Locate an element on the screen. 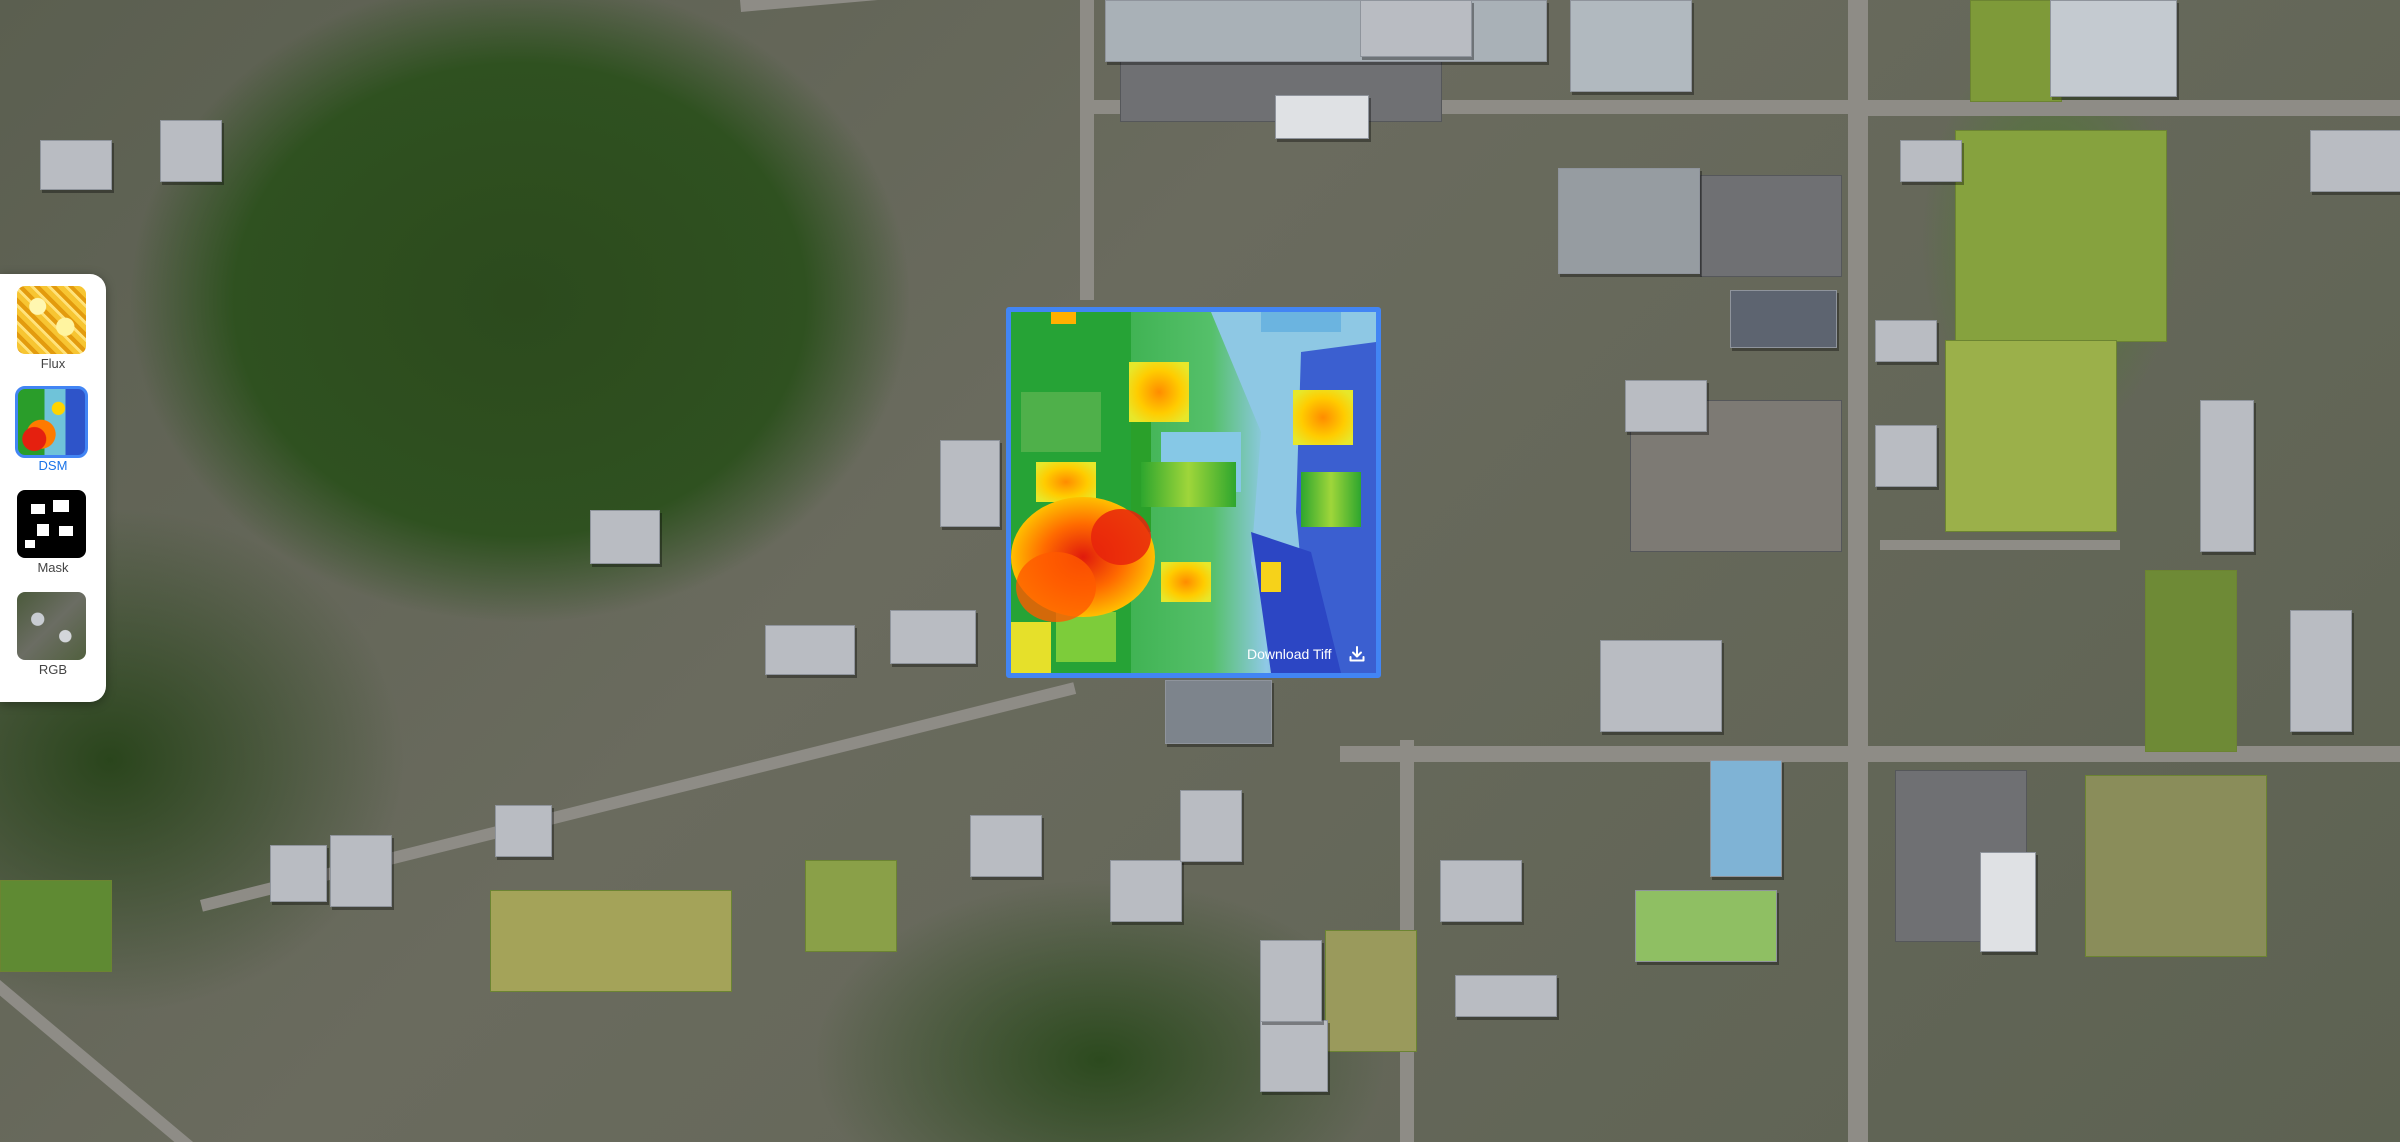  layer-selector-panel: Flux DSM Mask RGB is located at coordinates (53, 488).